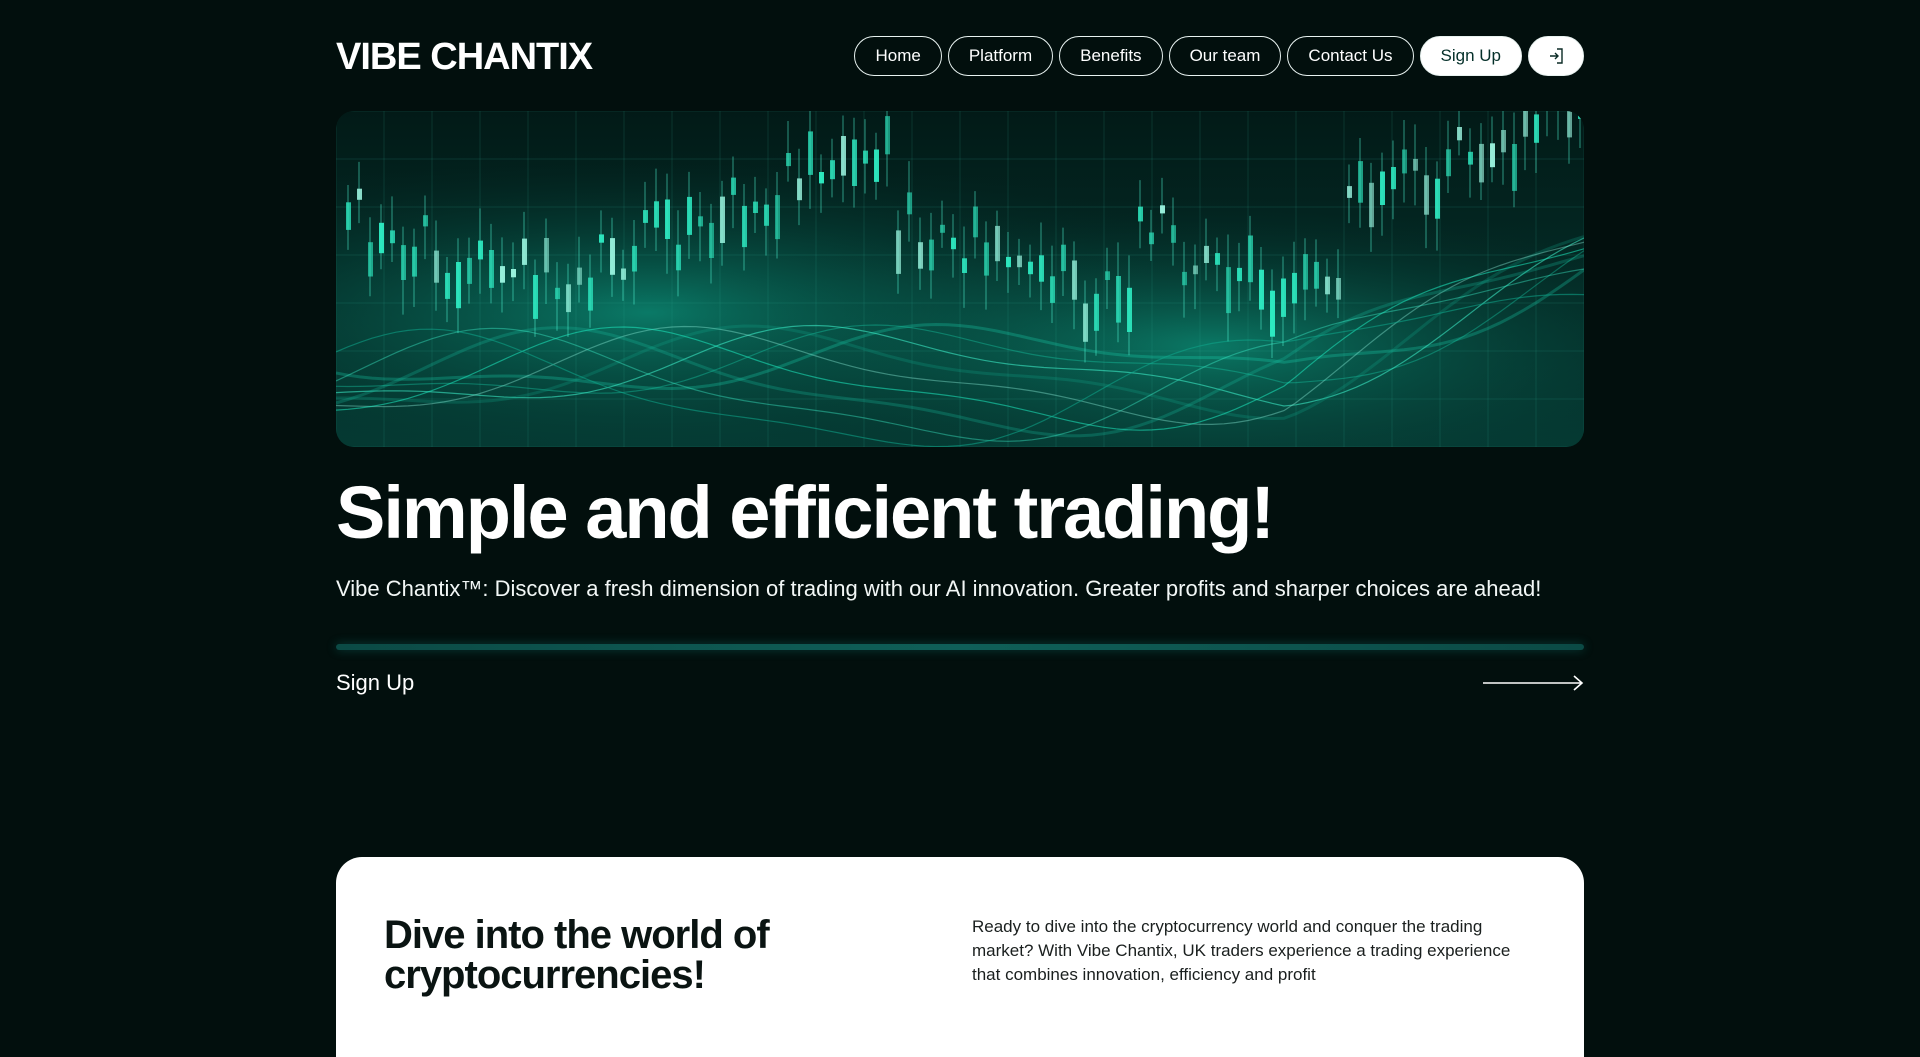  Describe the element at coordinates (1470, 56) in the screenshot. I see `nav-signup-button: Sign Up` at that location.